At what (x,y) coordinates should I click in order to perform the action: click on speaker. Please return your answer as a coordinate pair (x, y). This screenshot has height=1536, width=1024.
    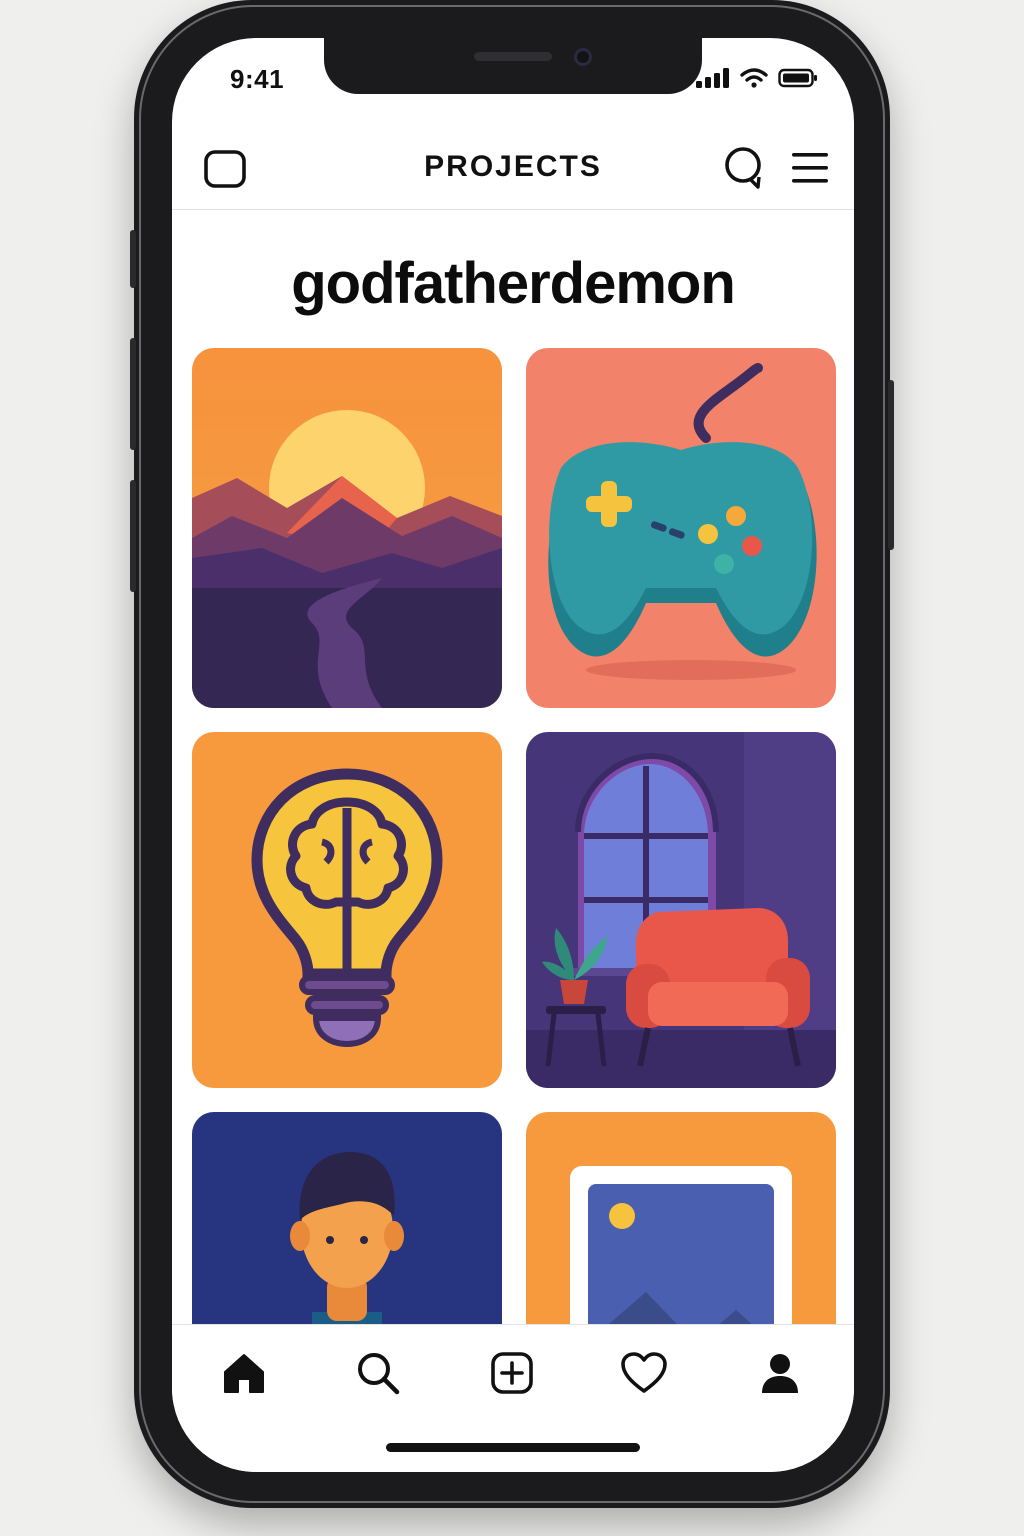
    Looking at the image, I should click on (513, 56).